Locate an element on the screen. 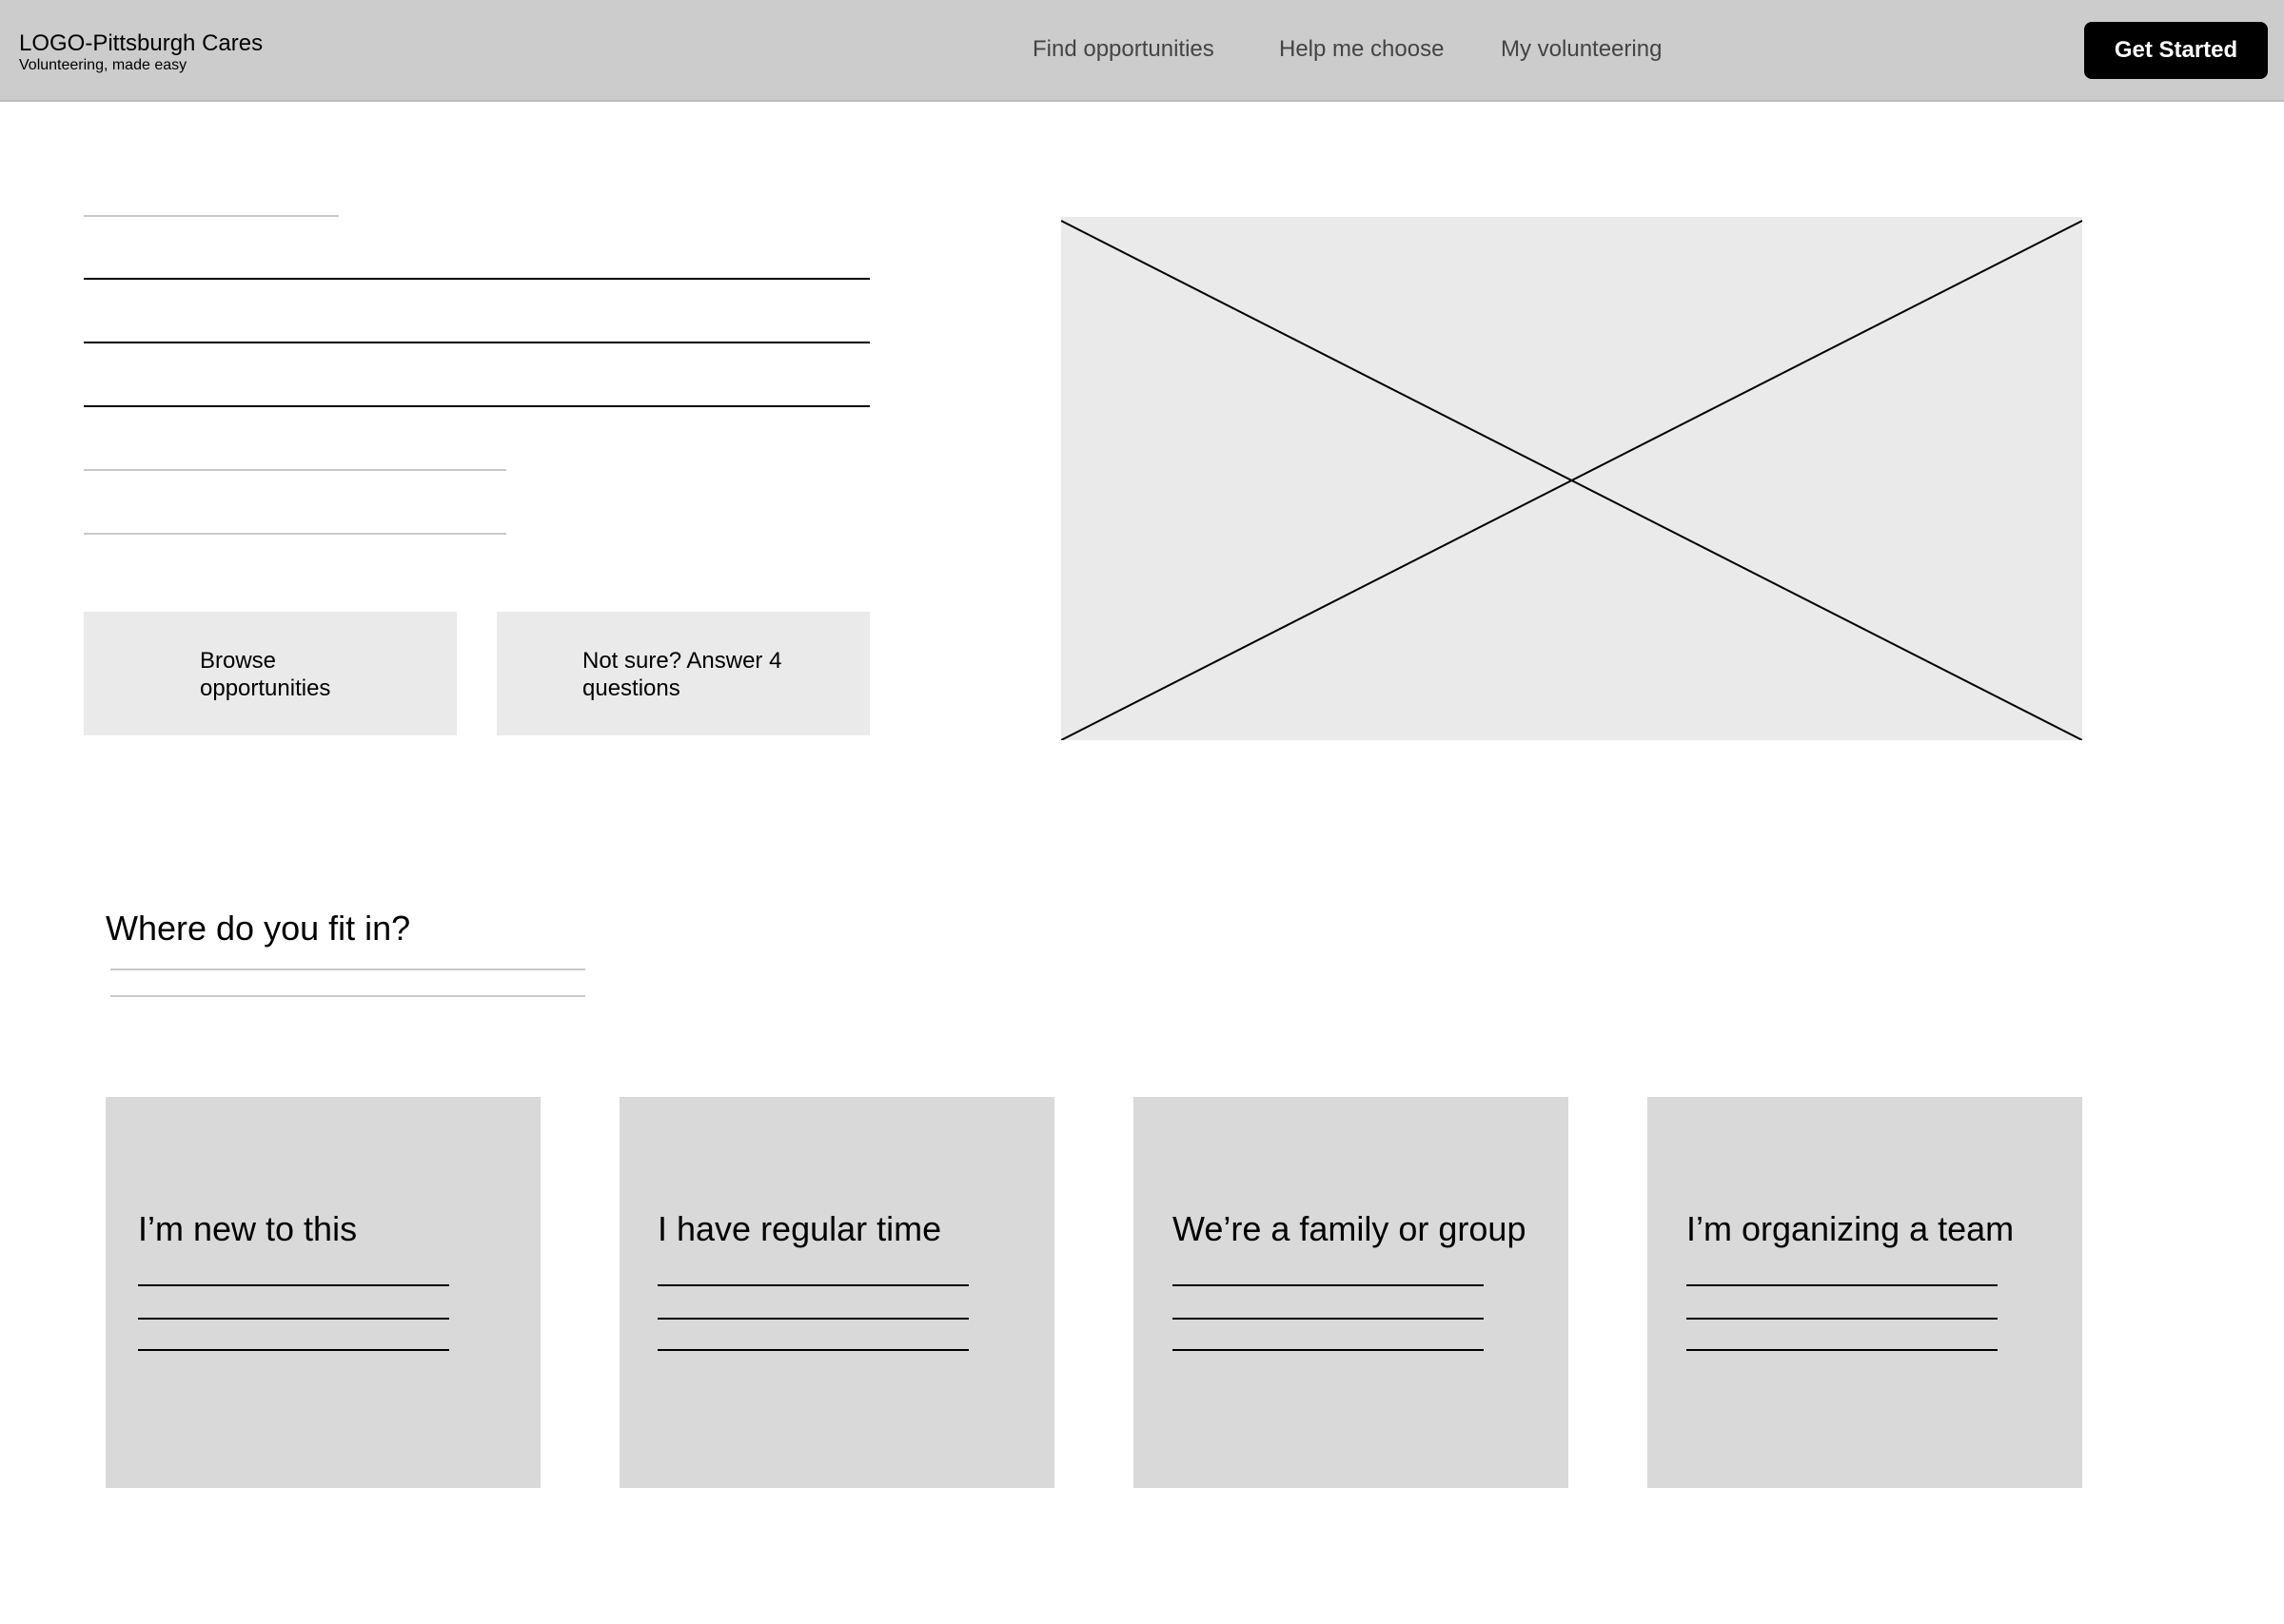 The width and height of the screenshot is (2284, 1624). brand-logo-title: LOGO-Pittsburgh Cares is located at coordinates (141, 43).